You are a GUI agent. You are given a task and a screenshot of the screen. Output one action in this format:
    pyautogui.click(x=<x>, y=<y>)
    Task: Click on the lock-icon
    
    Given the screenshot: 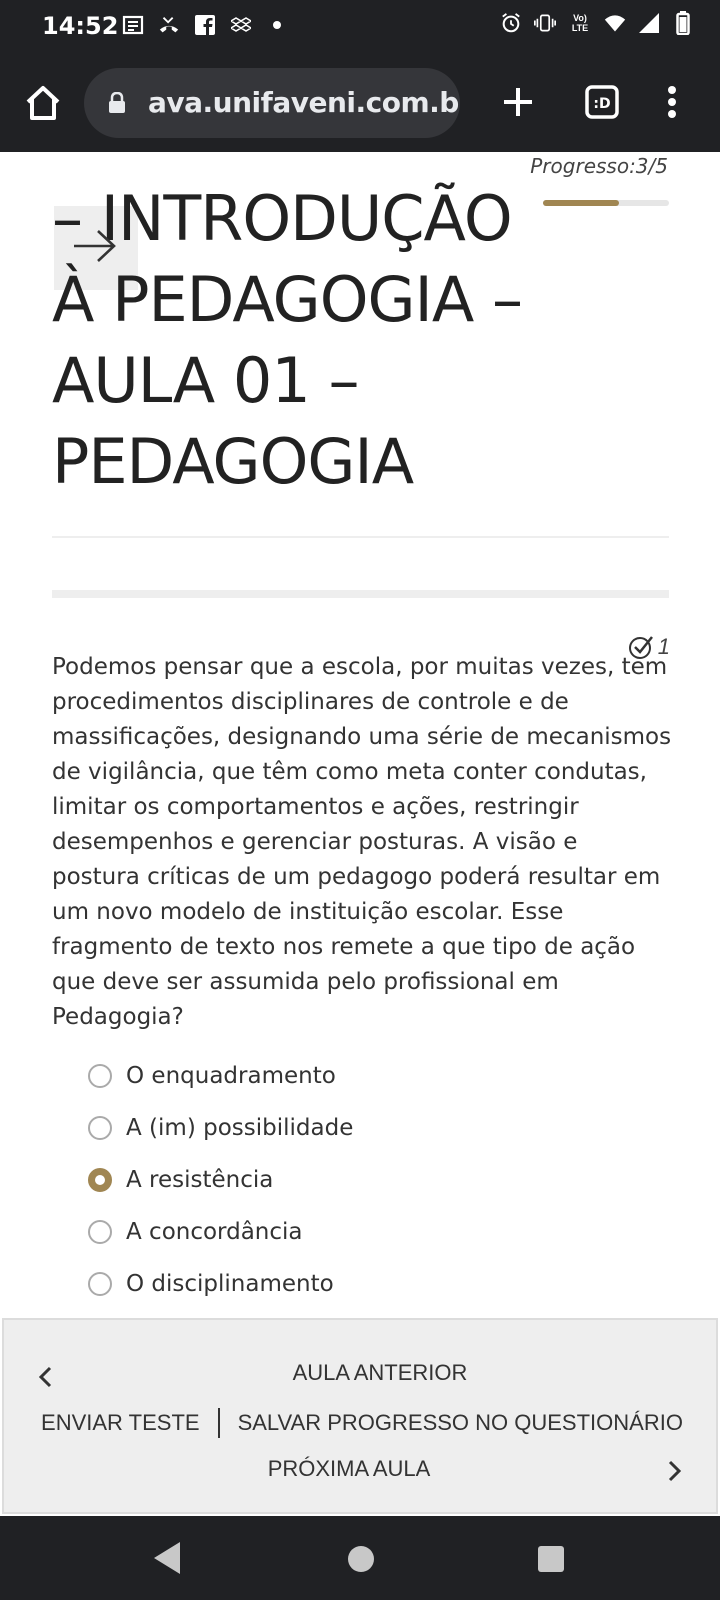 What is the action you would take?
    pyautogui.click(x=117, y=102)
    